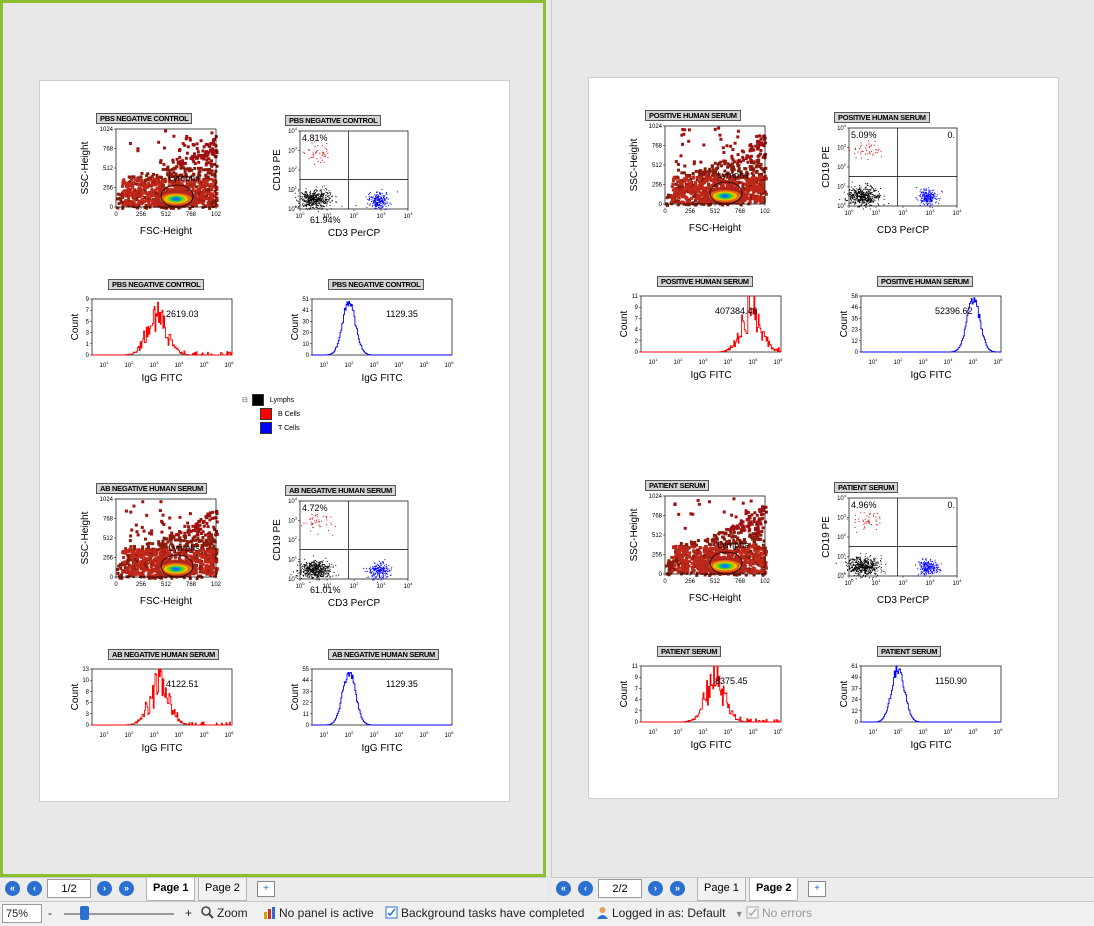  Describe the element at coordinates (108, 169) in the screenshot. I see `y-tick-label: 512` at that location.